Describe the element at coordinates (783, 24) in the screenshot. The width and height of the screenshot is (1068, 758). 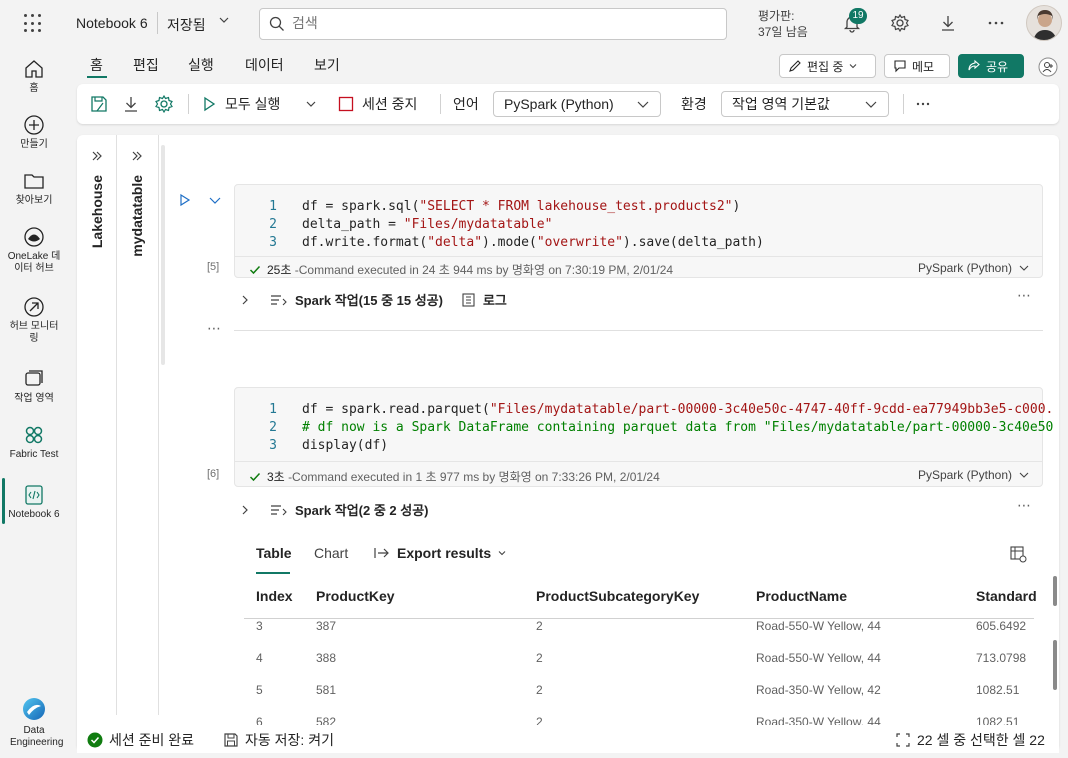
I see `trial-status: 평가판: 37일 남음` at that location.